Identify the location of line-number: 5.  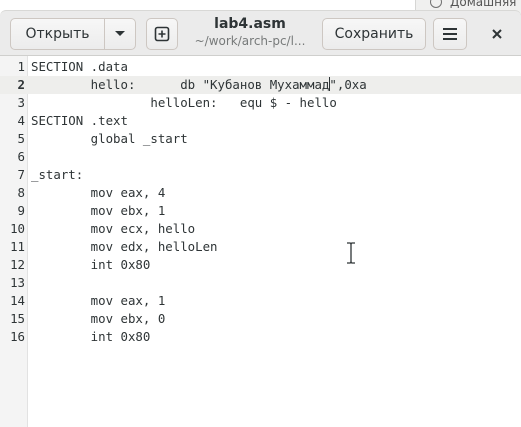
(21, 138).